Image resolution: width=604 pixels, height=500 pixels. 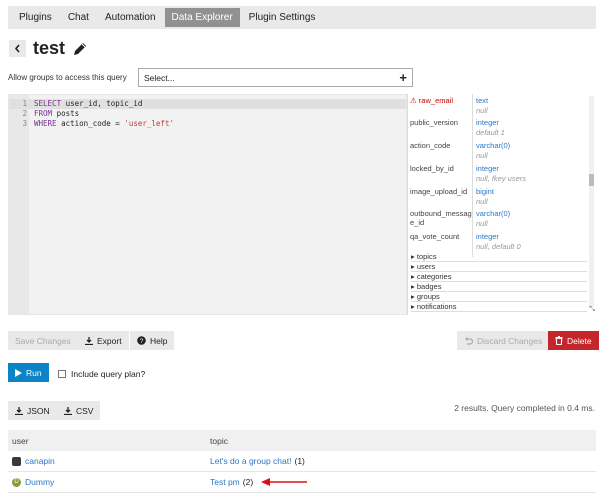 I want to click on allow-groups-label: Allow groups to access this query, so click(x=67, y=77).